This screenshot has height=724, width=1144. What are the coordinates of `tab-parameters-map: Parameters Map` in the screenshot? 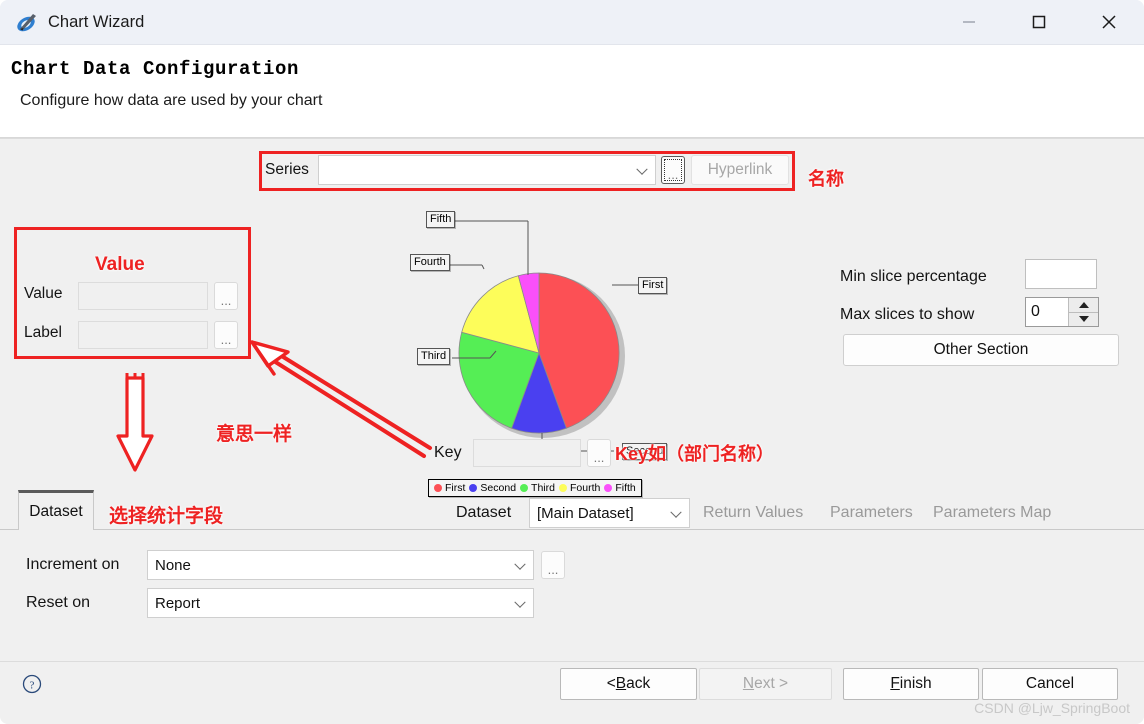 It's located at (992, 513).